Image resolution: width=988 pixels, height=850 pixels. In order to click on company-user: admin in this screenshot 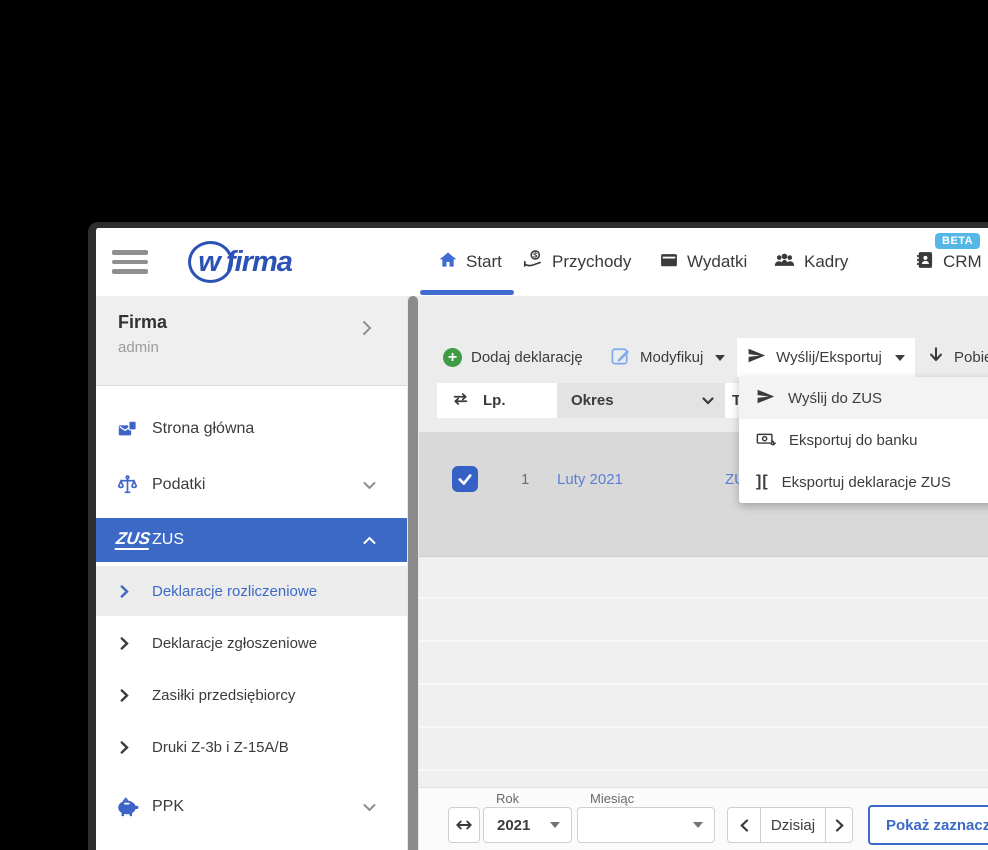, I will do `click(138, 347)`.